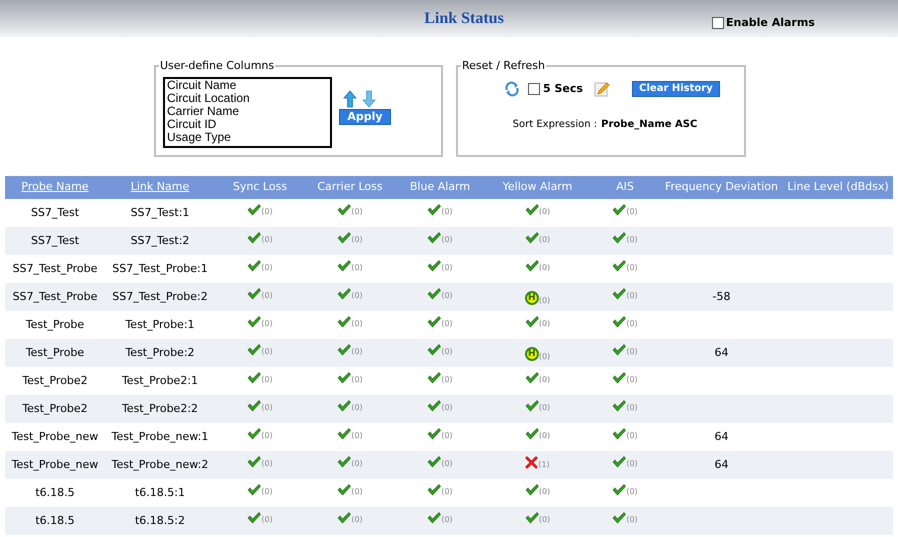  What do you see at coordinates (544, 464) in the screenshot?
I see `alarm-count: (1)` at bounding box center [544, 464].